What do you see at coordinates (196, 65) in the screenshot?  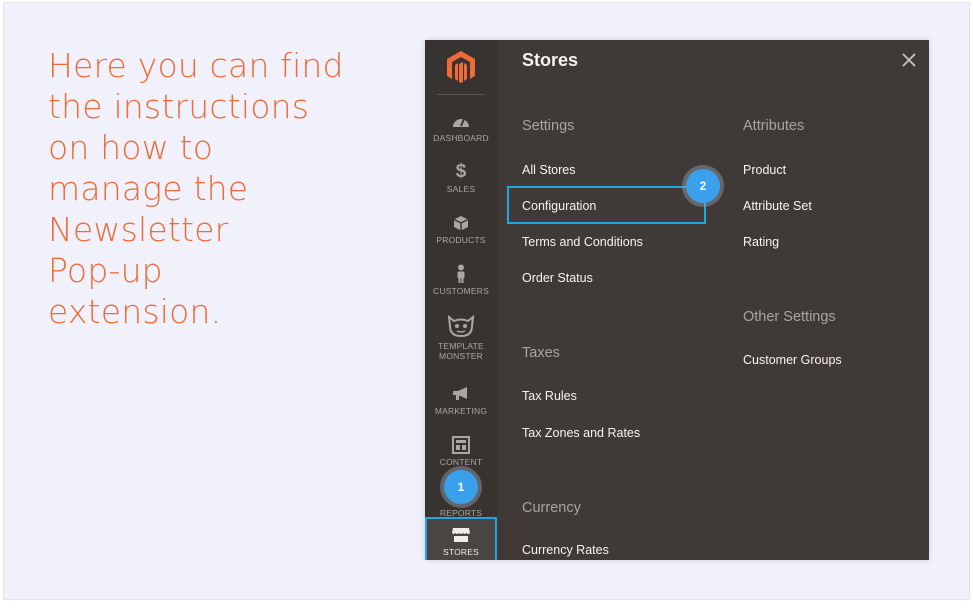 I see `intro-line: Here you can find` at bounding box center [196, 65].